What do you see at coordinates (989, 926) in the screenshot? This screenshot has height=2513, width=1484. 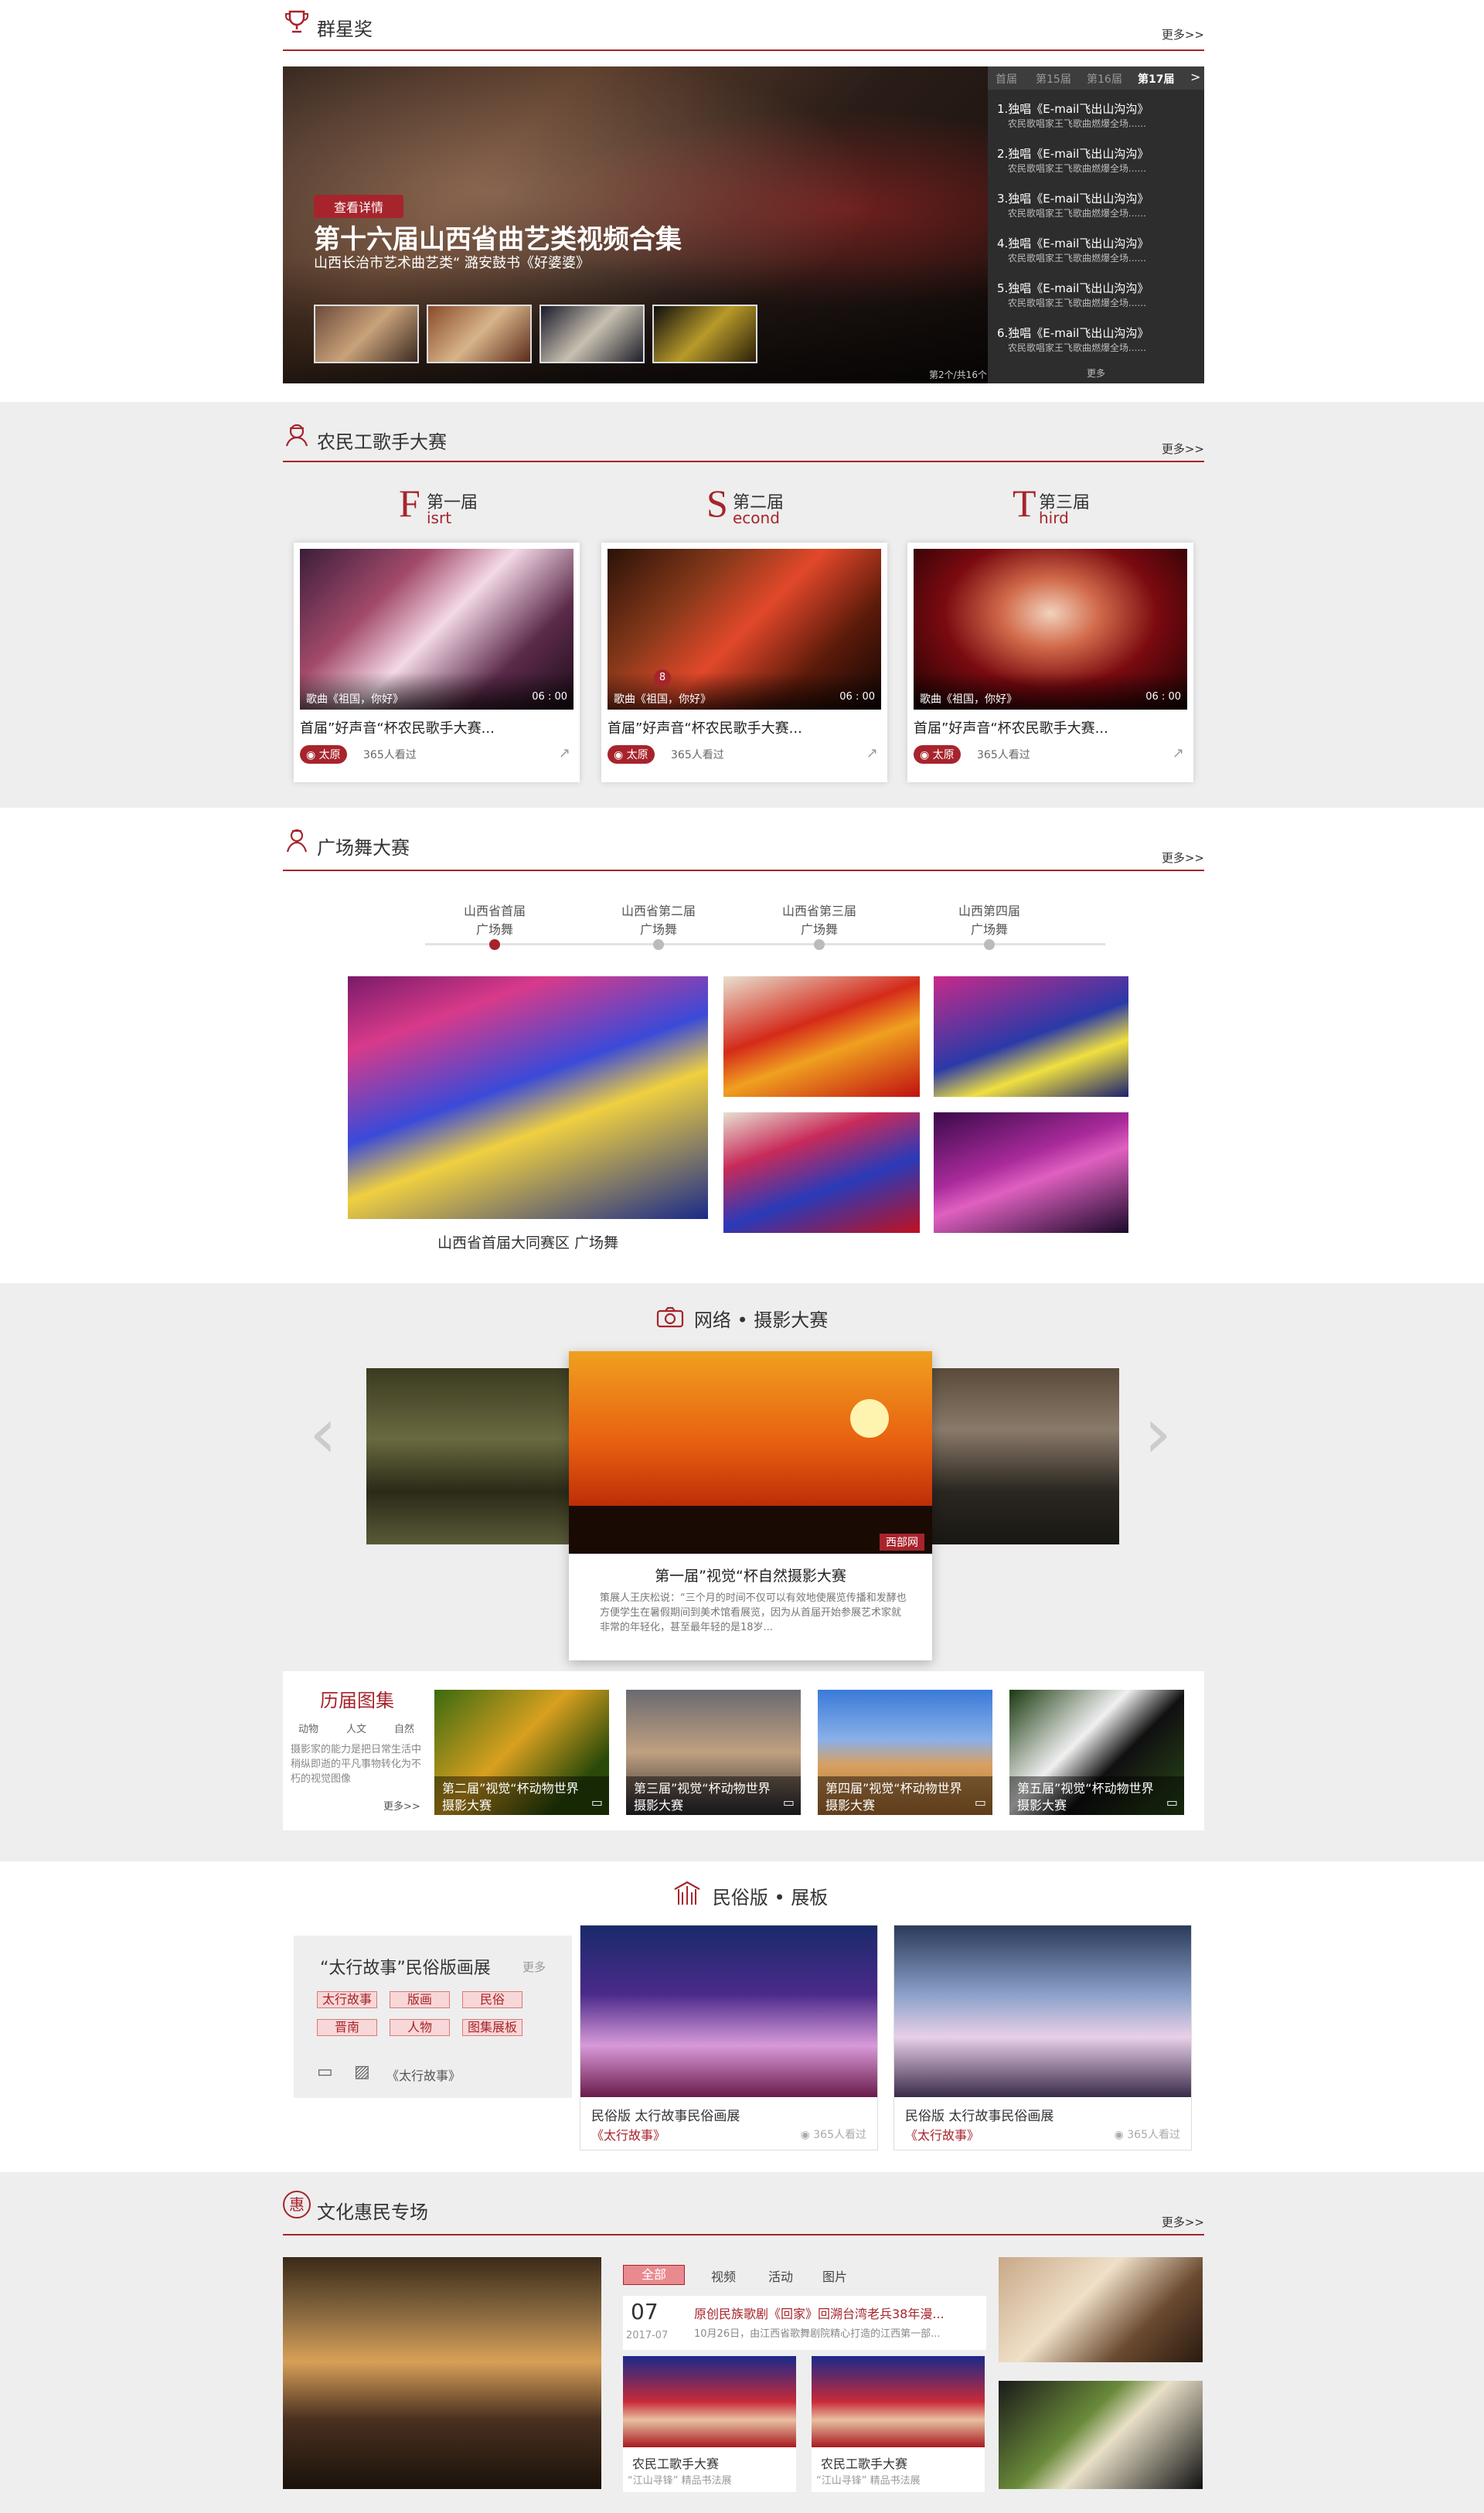 I see `timeline-item-4: 山西第四届 广场舞` at bounding box center [989, 926].